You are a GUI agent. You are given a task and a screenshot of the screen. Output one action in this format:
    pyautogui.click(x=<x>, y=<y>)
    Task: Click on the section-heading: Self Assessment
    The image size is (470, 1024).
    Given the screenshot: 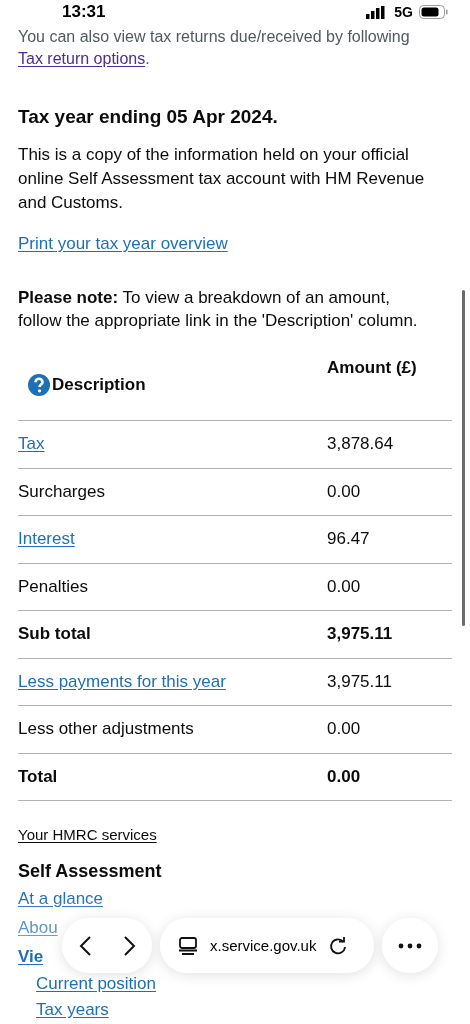 What is the action you would take?
    pyautogui.click(x=90, y=871)
    